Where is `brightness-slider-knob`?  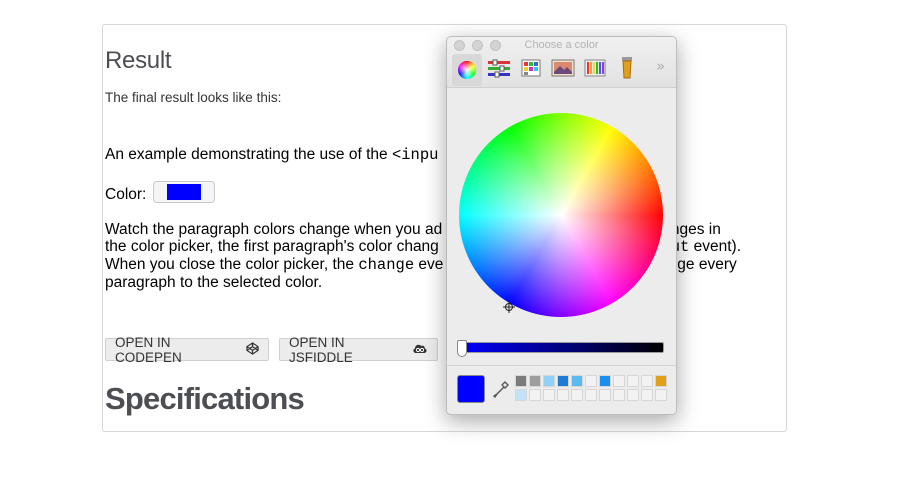
brightness-slider-knob is located at coordinates (462, 348).